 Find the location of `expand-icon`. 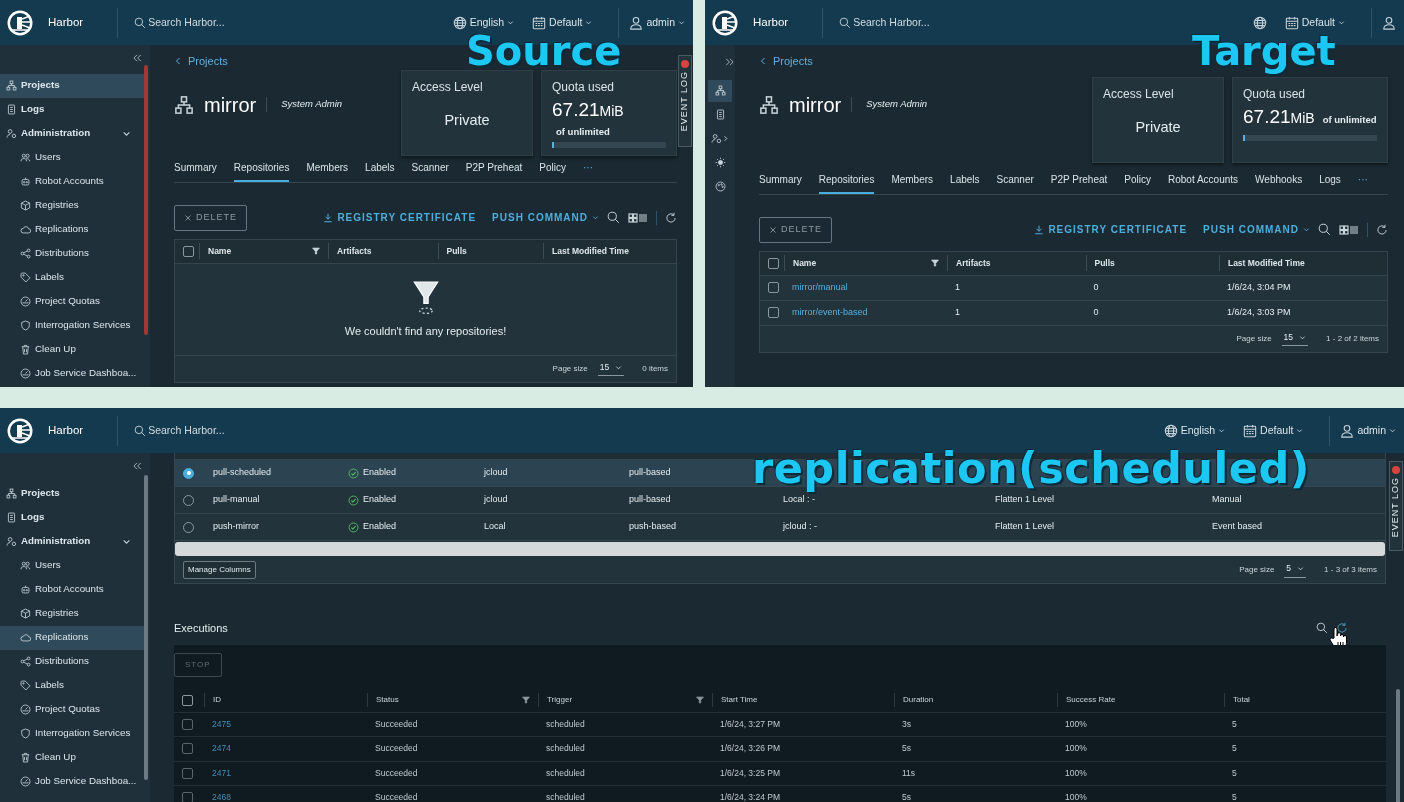

expand-icon is located at coordinates (730, 62).